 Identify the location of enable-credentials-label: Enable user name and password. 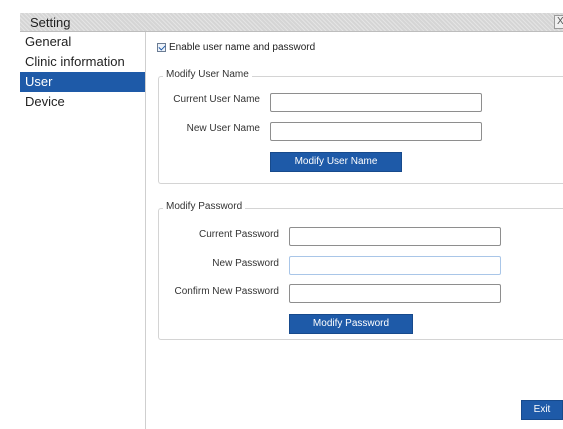
(242, 47).